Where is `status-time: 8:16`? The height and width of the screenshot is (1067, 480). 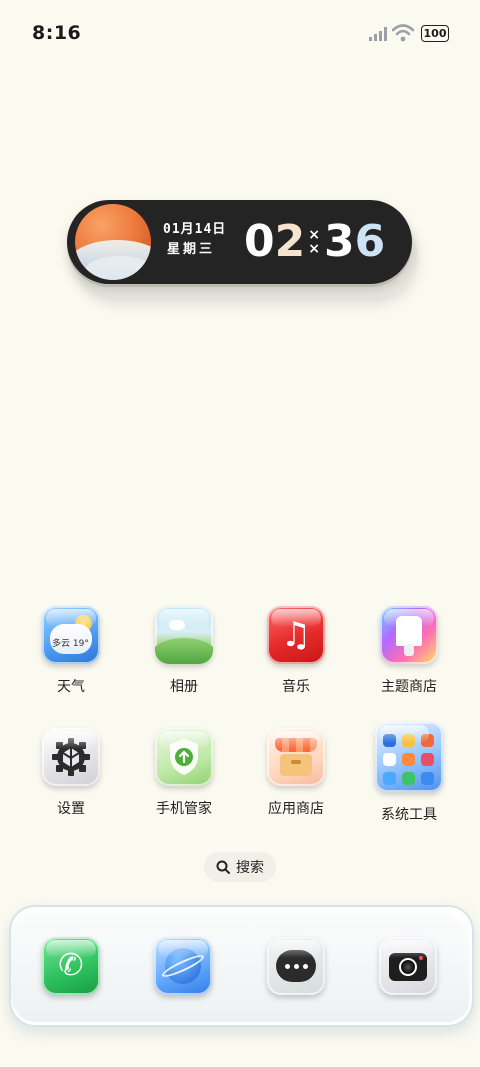
status-time: 8:16 is located at coordinates (57, 33).